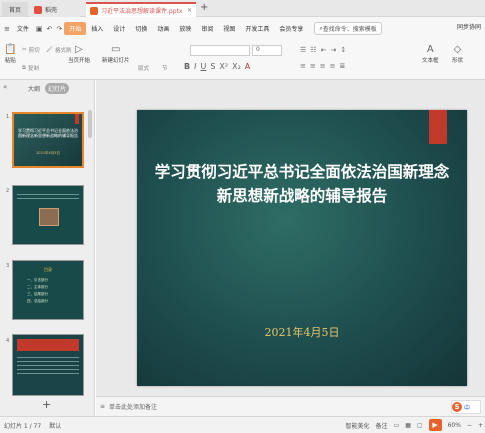 The width and height of the screenshot is (485, 433). I want to click on menu-animation: 动画, so click(163, 28).